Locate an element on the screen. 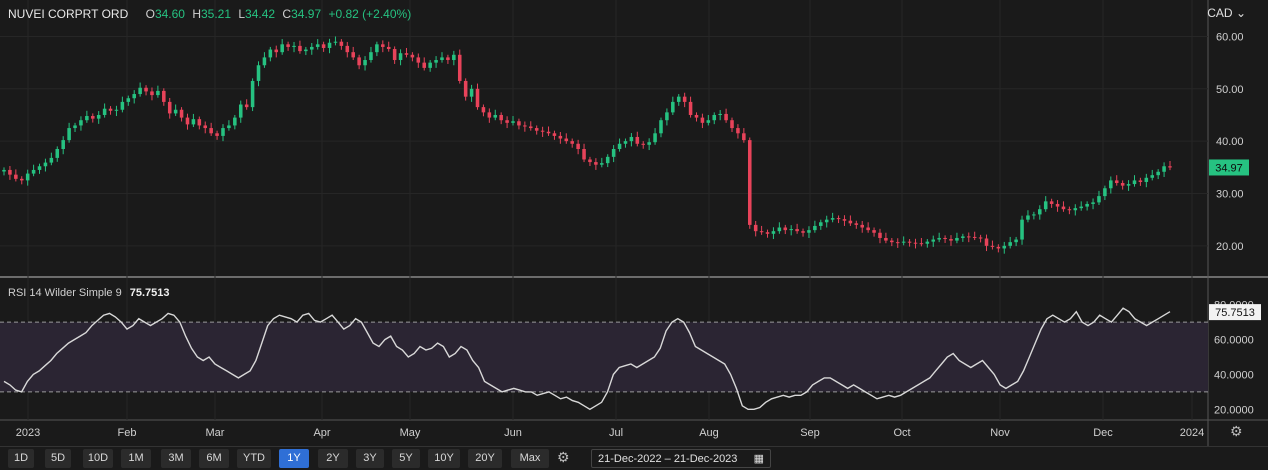 This screenshot has width=1268, height=470. range-button-3m: 3M is located at coordinates (176, 458).